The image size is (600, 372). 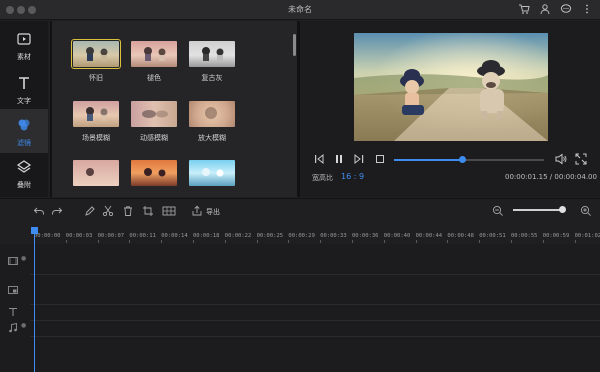 I want to click on filter-thumb-nostalgia, so click(x=96, y=54).